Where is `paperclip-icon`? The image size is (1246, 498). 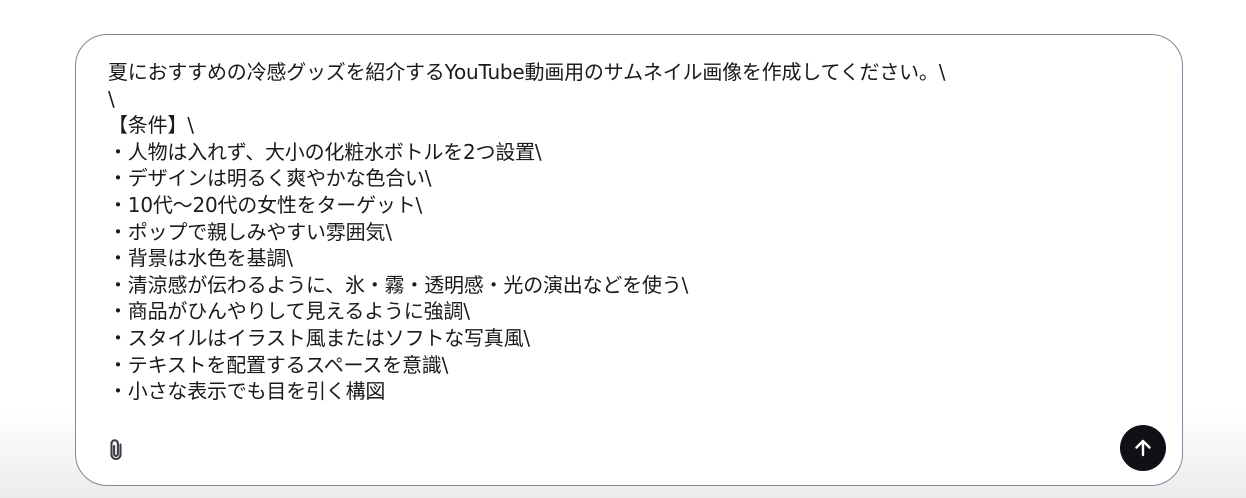 paperclip-icon is located at coordinates (116, 450).